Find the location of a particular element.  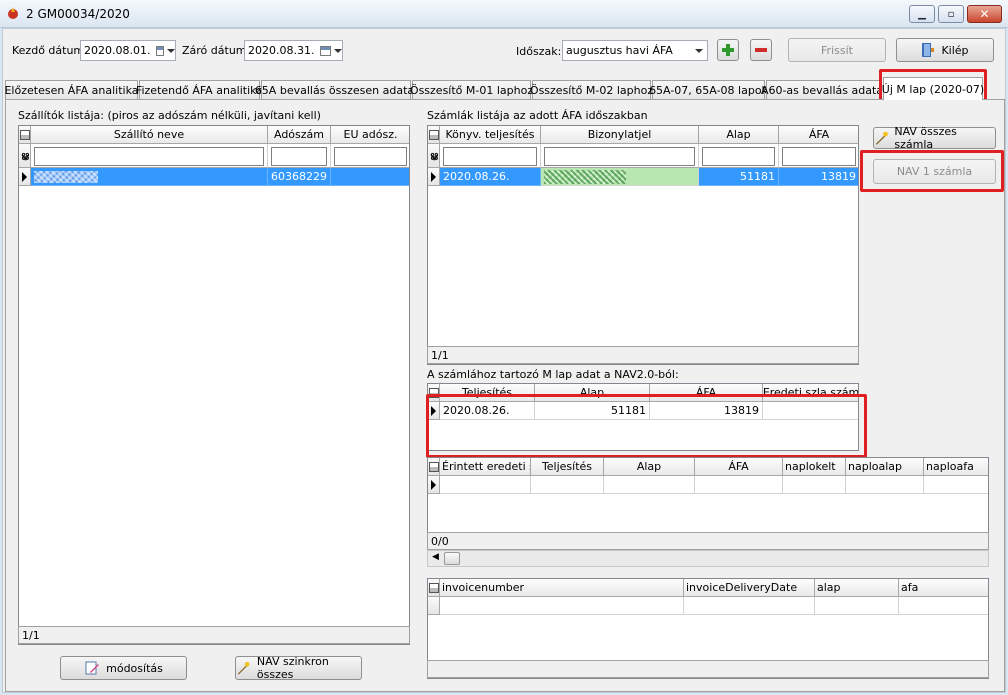

tab-65a-summary: 65A bevallás összesen adatai is located at coordinates (336, 89).